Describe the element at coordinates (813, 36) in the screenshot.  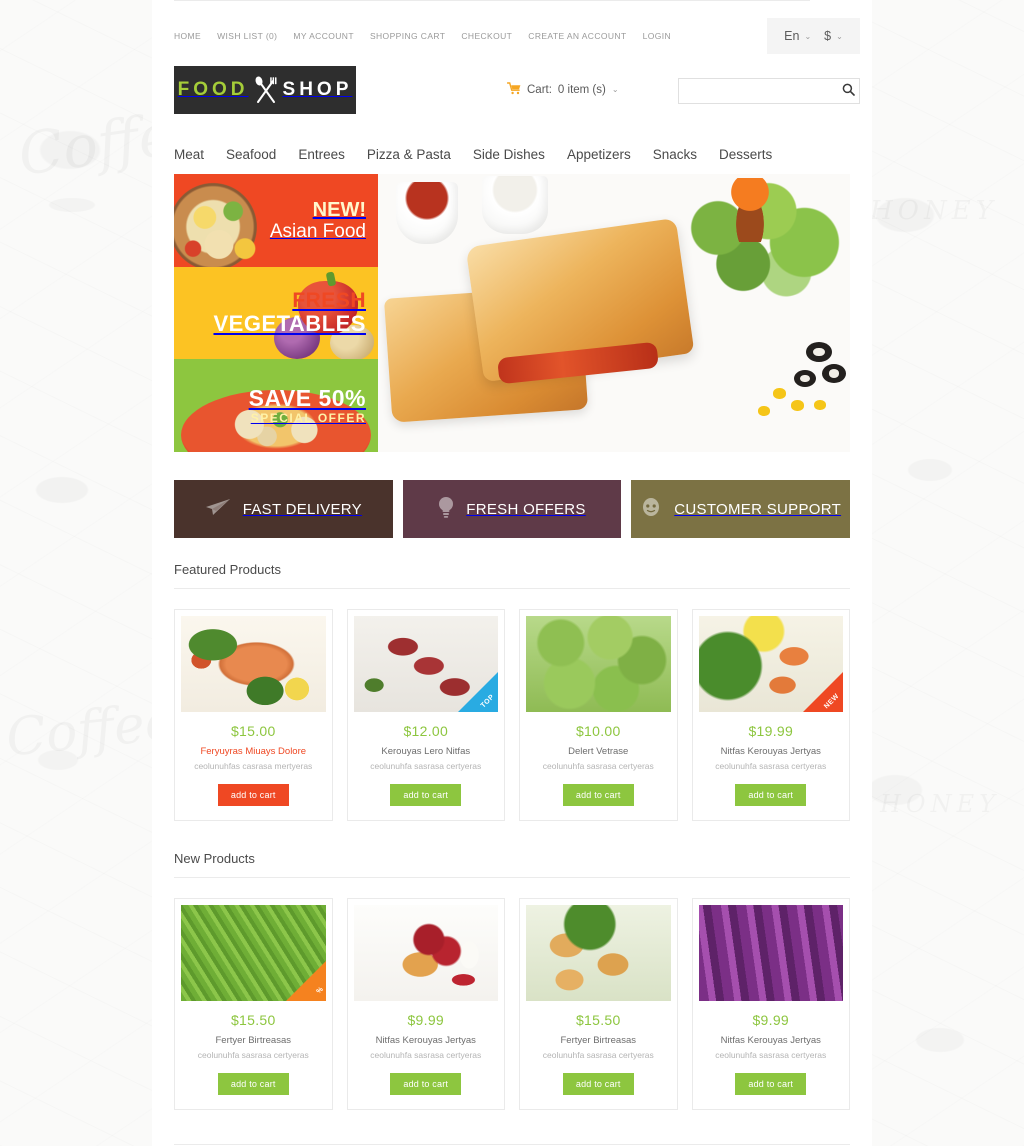
I see `locale-selectors: En ⌄ $ ⌄` at that location.